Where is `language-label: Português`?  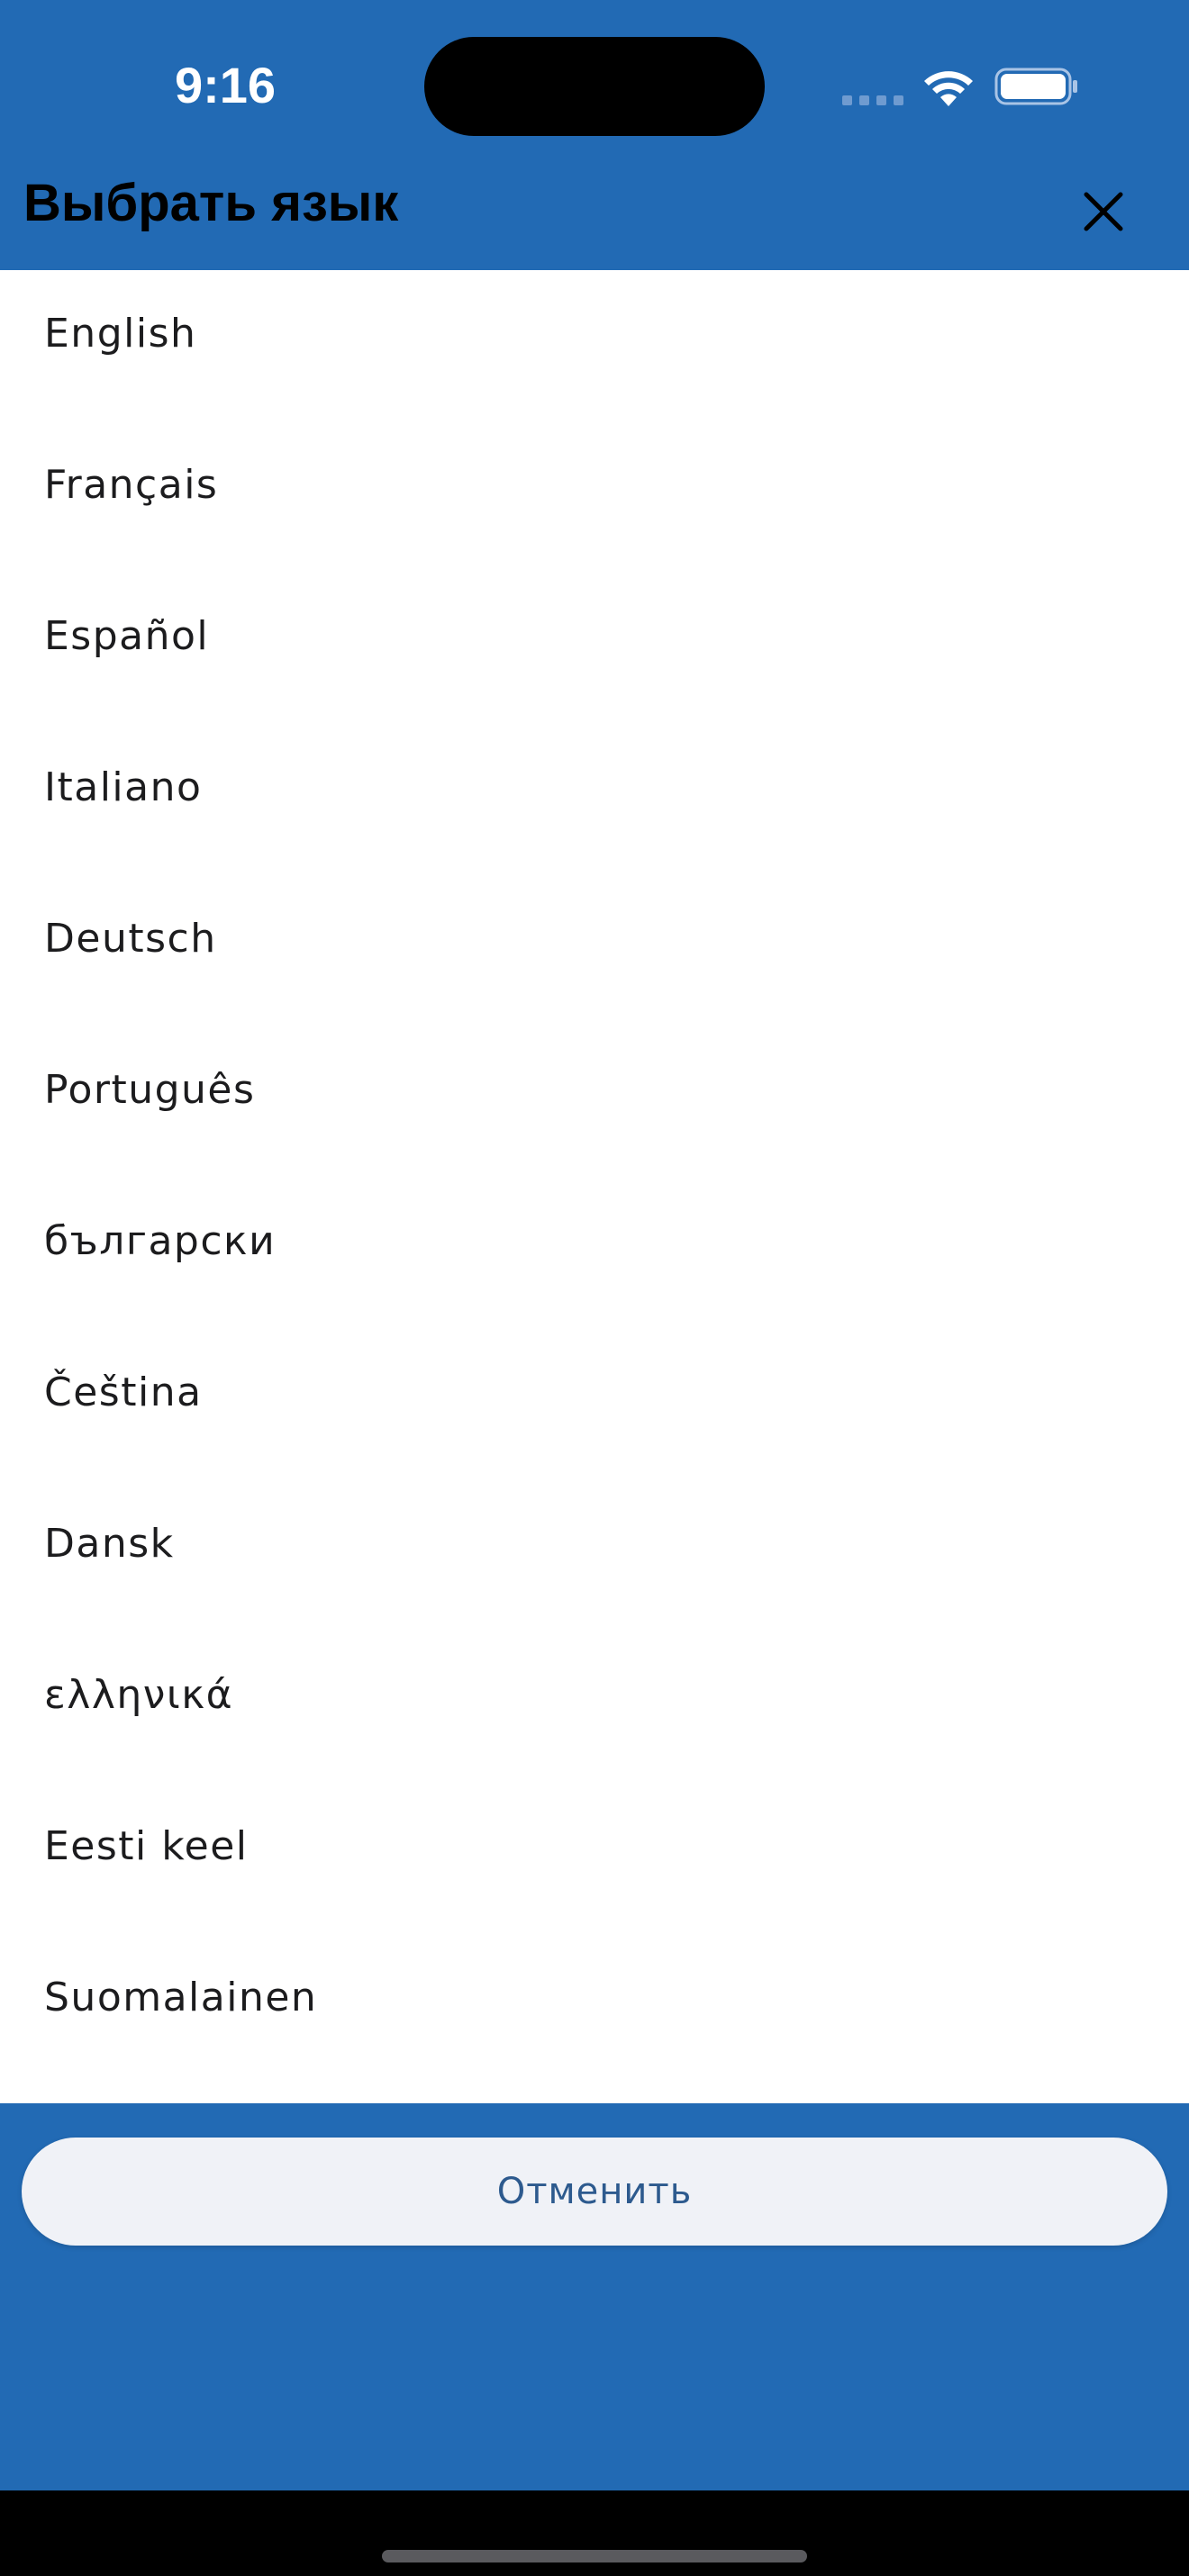 language-label: Português is located at coordinates (150, 1089).